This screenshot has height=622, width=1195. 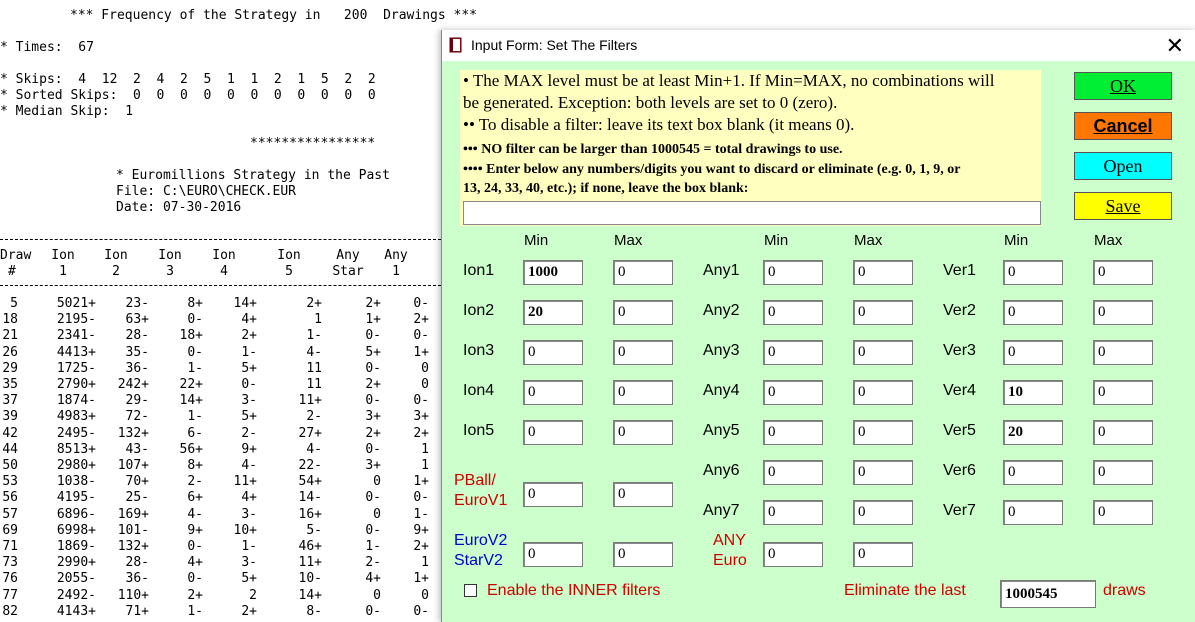 I want to click on pball-max-input: 0, so click(x=643, y=494).